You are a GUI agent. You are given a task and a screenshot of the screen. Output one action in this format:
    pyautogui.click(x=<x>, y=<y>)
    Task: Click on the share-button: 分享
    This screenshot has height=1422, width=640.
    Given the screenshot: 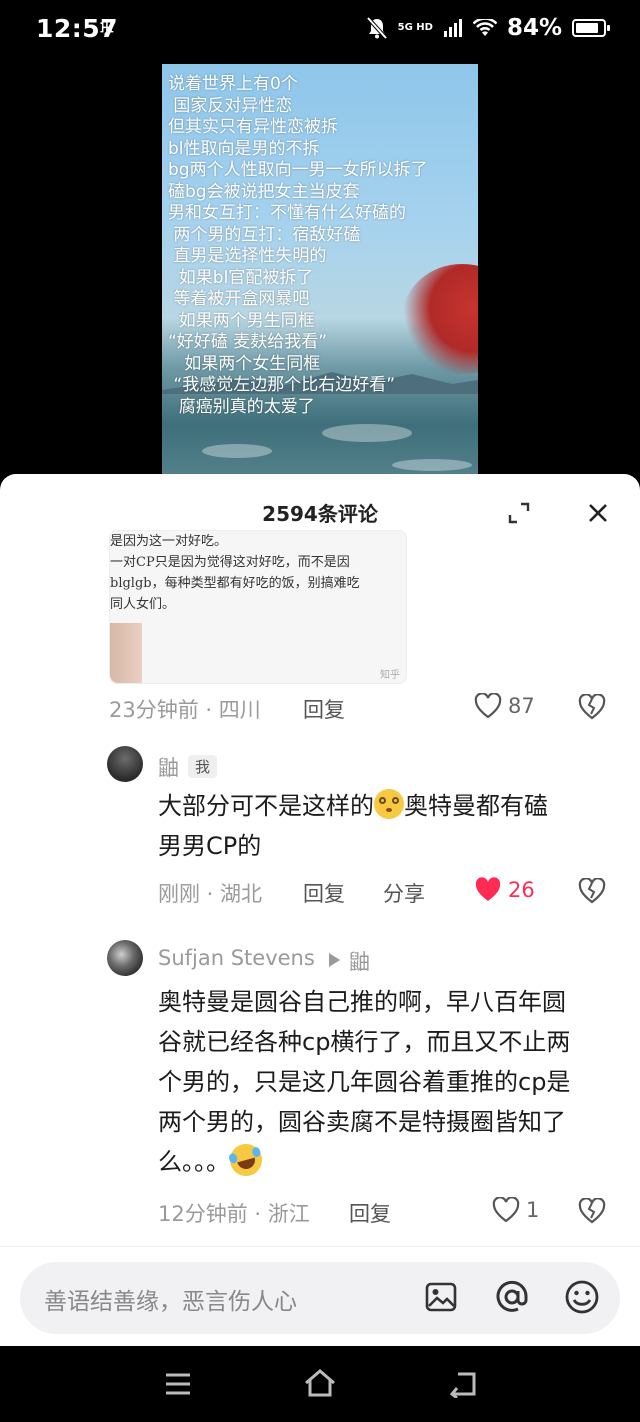 What is the action you would take?
    pyautogui.click(x=404, y=893)
    